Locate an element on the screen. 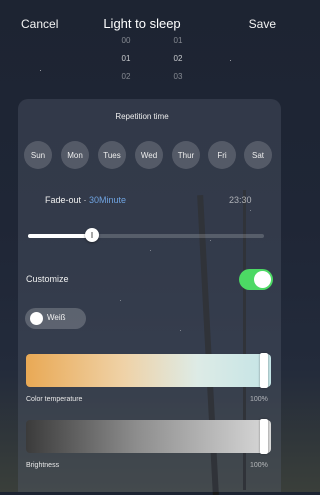  white-color-dot-icon is located at coordinates (36, 318).